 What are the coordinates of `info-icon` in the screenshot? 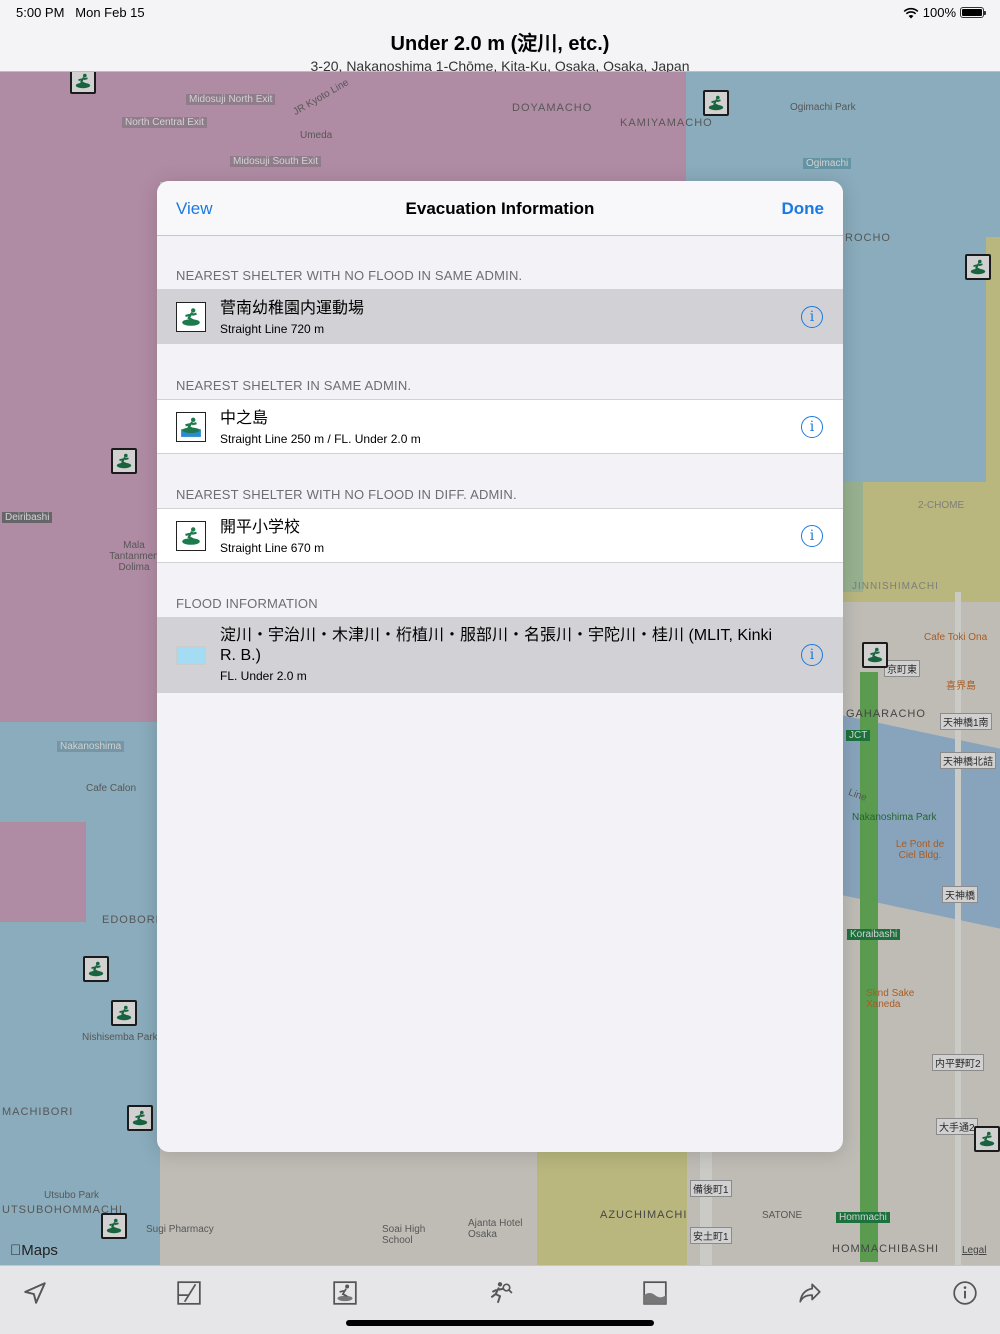 It's located at (965, 1293).